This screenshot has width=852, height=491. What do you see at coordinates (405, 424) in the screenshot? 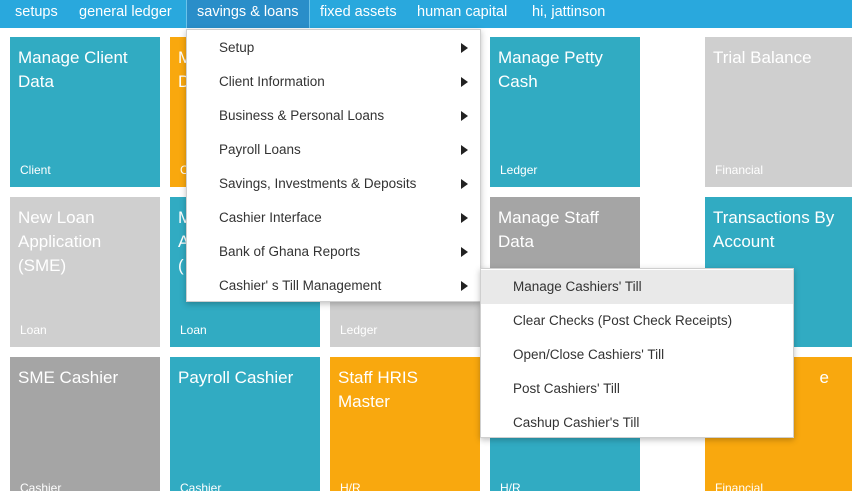
I see `tile-staff-hris-master: Staff HRIS Master H/R` at bounding box center [405, 424].